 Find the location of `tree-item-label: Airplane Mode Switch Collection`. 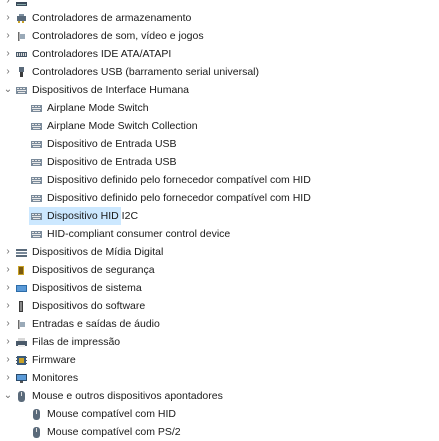

tree-item-label: Airplane Mode Switch Collection is located at coordinates (122, 126).